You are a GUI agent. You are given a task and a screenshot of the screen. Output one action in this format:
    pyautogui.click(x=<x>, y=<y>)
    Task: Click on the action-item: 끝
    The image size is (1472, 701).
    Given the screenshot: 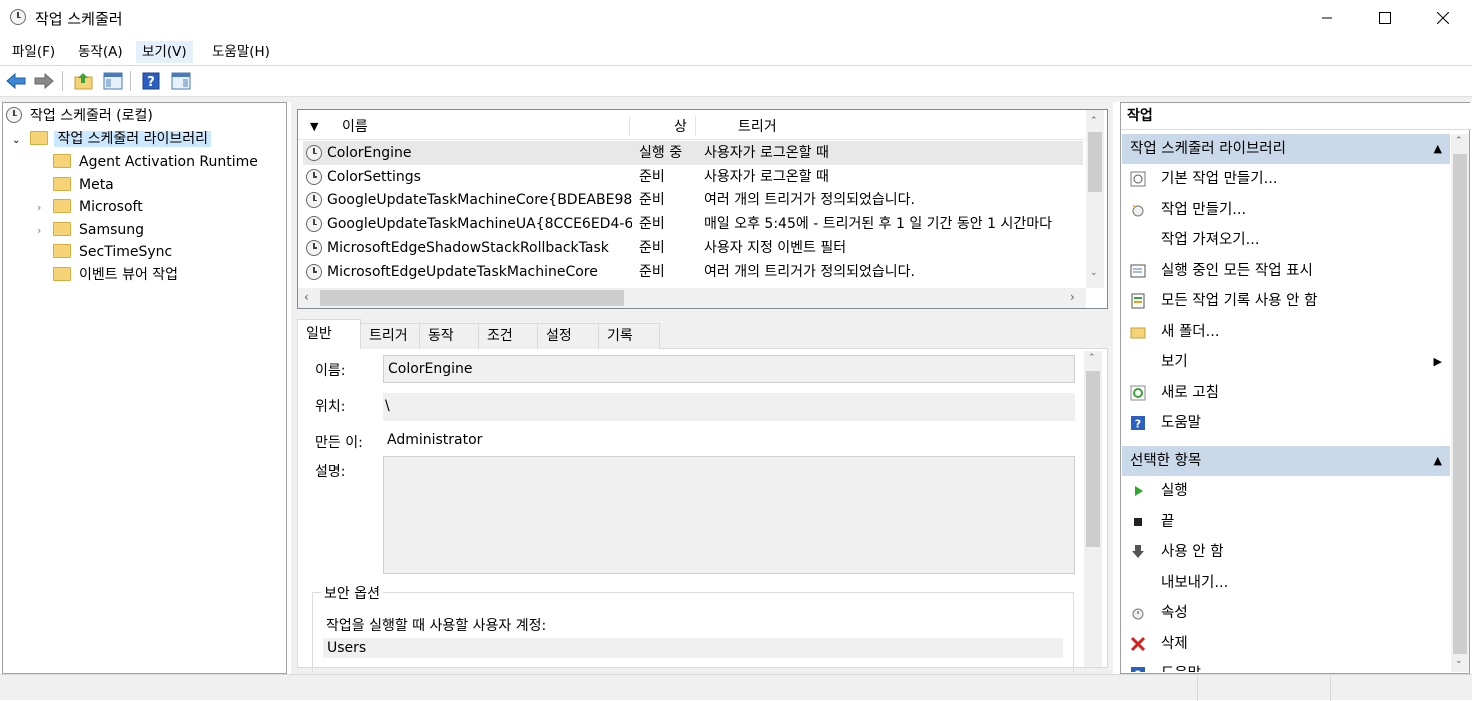 What is the action you would take?
    pyautogui.click(x=1286, y=522)
    